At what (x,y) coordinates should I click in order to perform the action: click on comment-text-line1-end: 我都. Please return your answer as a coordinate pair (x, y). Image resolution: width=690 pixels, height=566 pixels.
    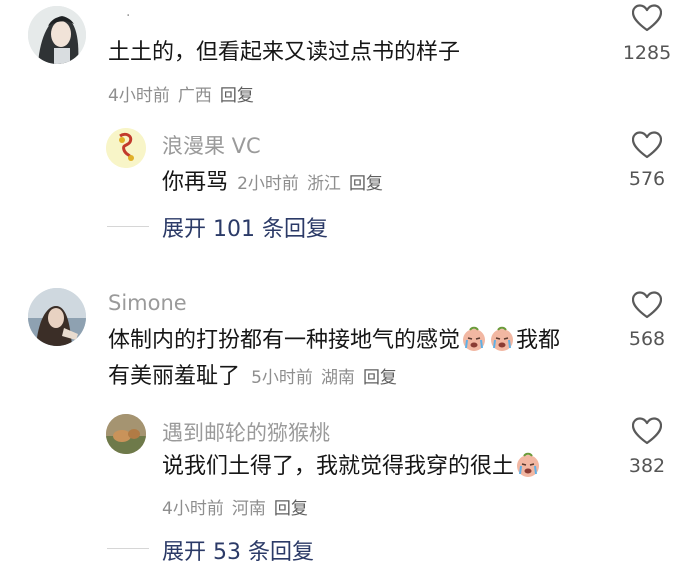
    Looking at the image, I should click on (538, 340).